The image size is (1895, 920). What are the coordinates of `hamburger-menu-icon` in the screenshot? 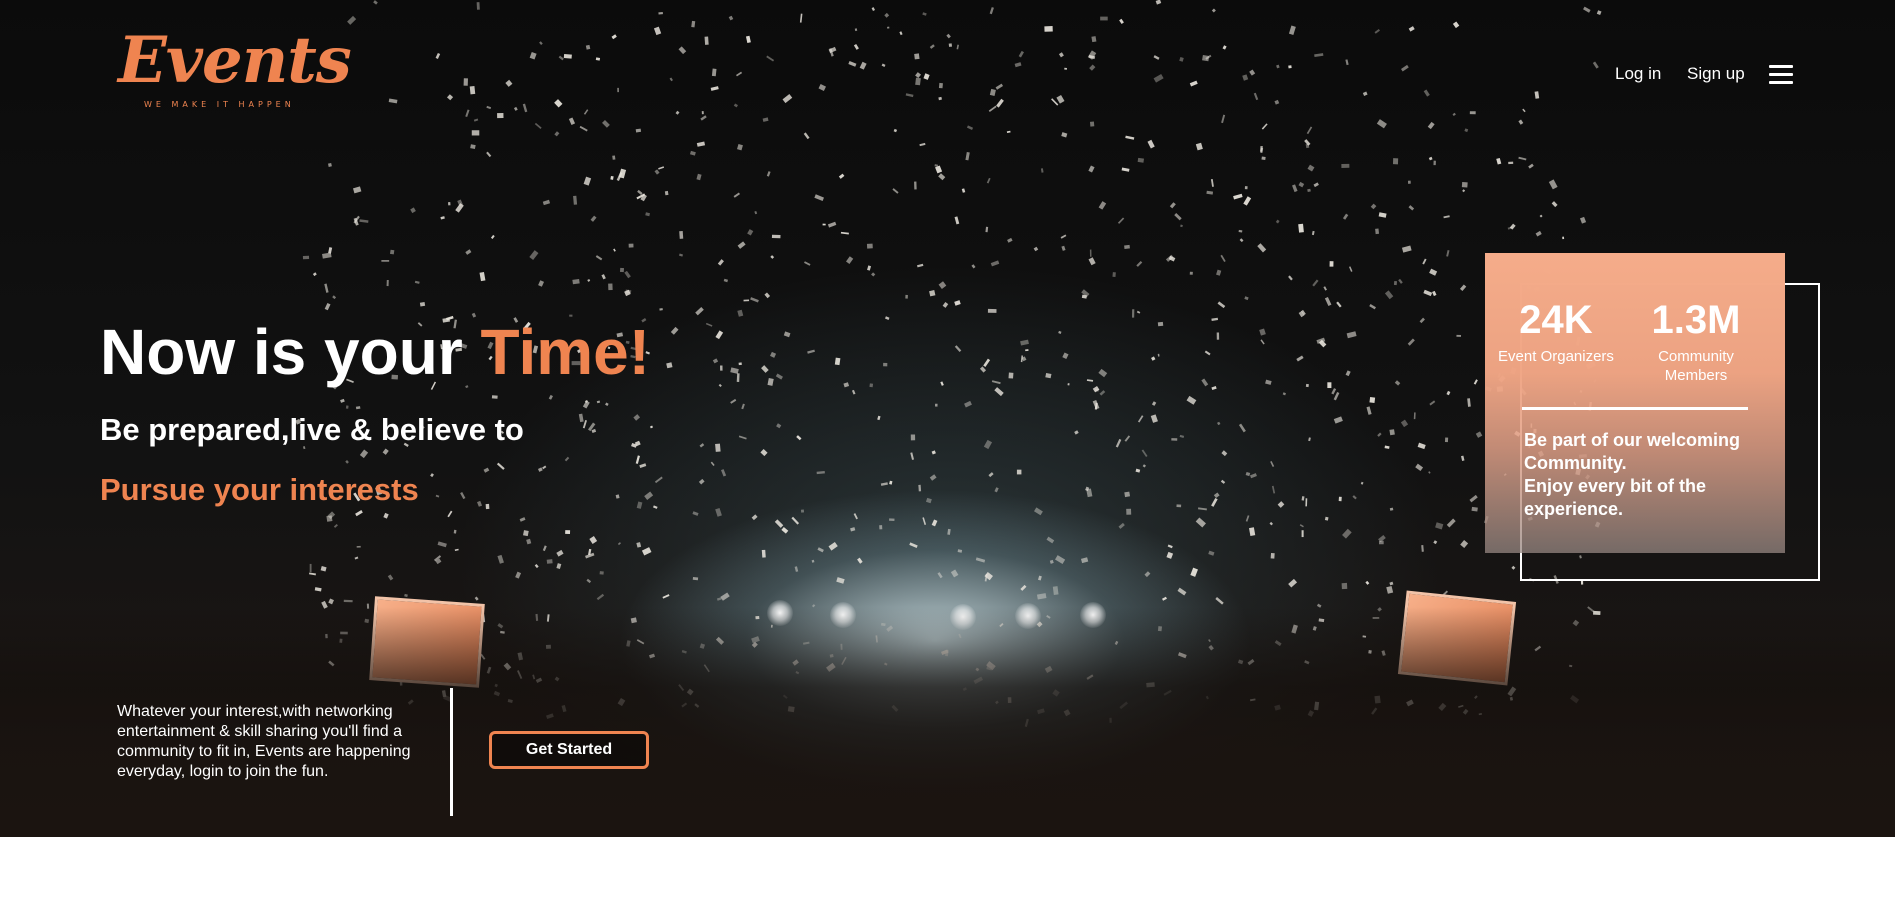 It's located at (1781, 75).